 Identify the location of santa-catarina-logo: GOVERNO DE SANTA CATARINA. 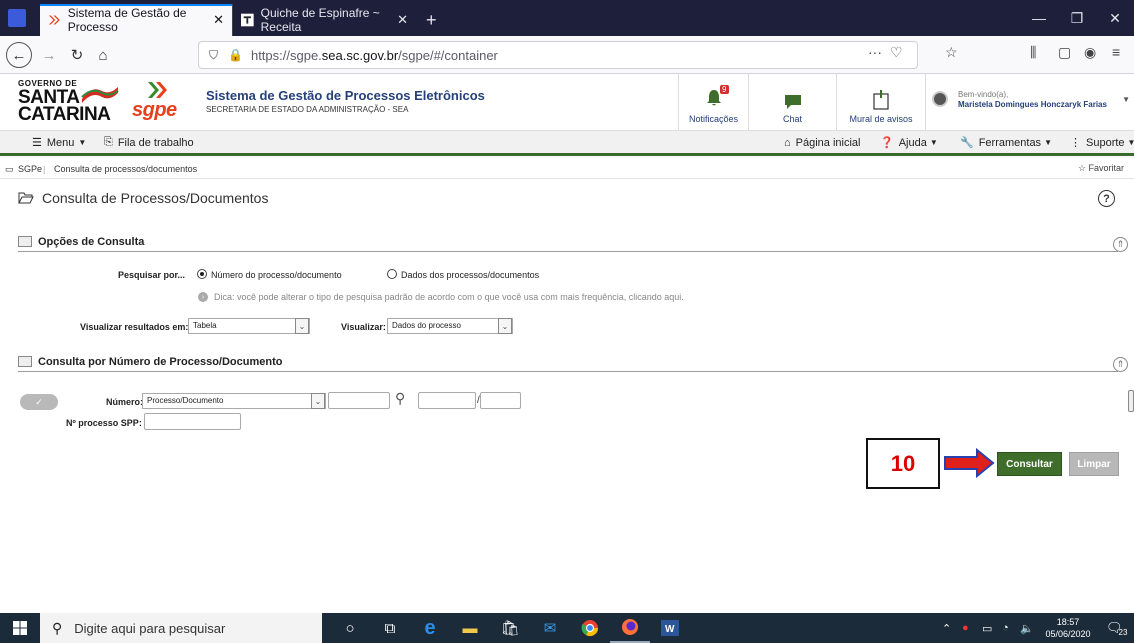
(70, 102).